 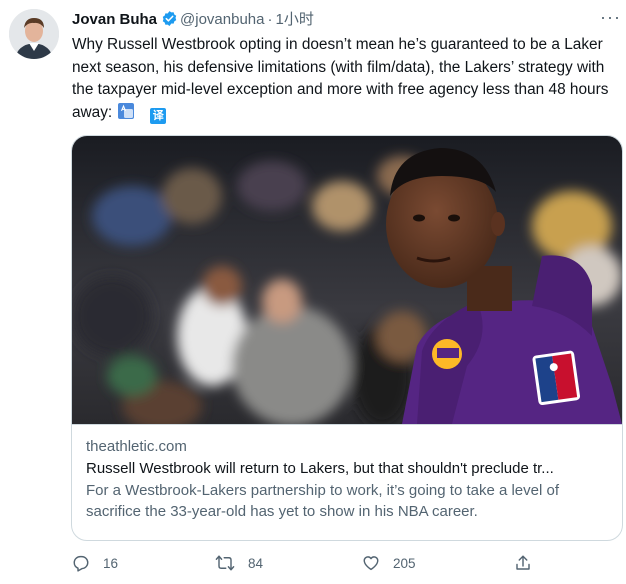 What do you see at coordinates (239, 563) in the screenshot?
I see `retweet-button: 84` at bounding box center [239, 563].